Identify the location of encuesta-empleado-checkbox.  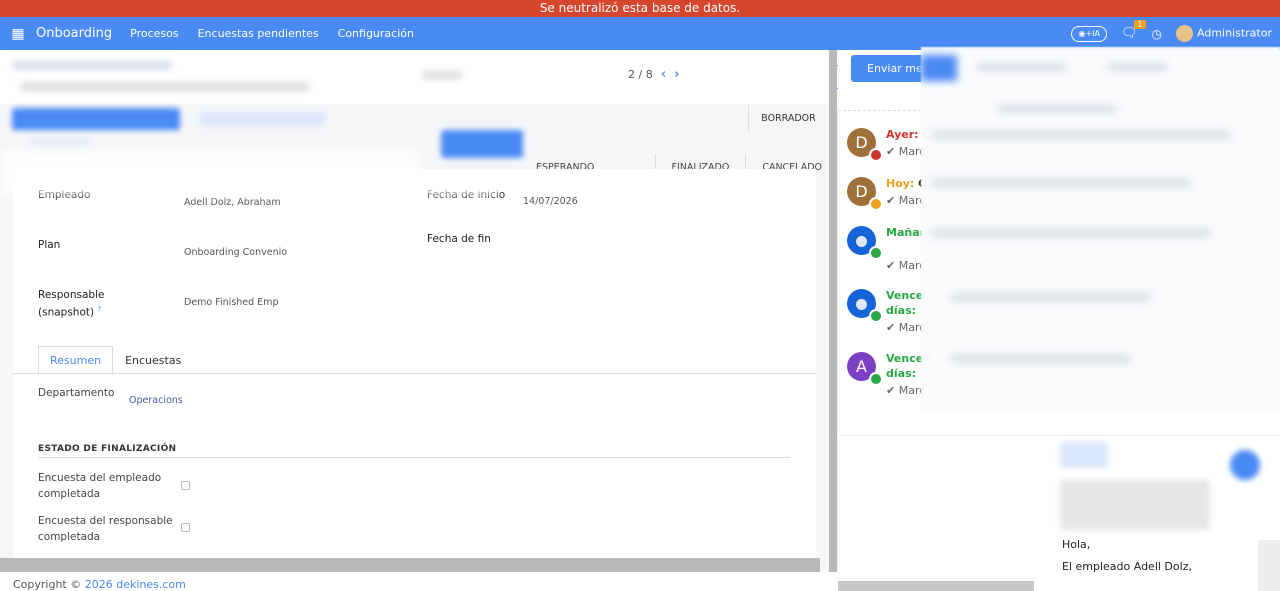
(185, 485).